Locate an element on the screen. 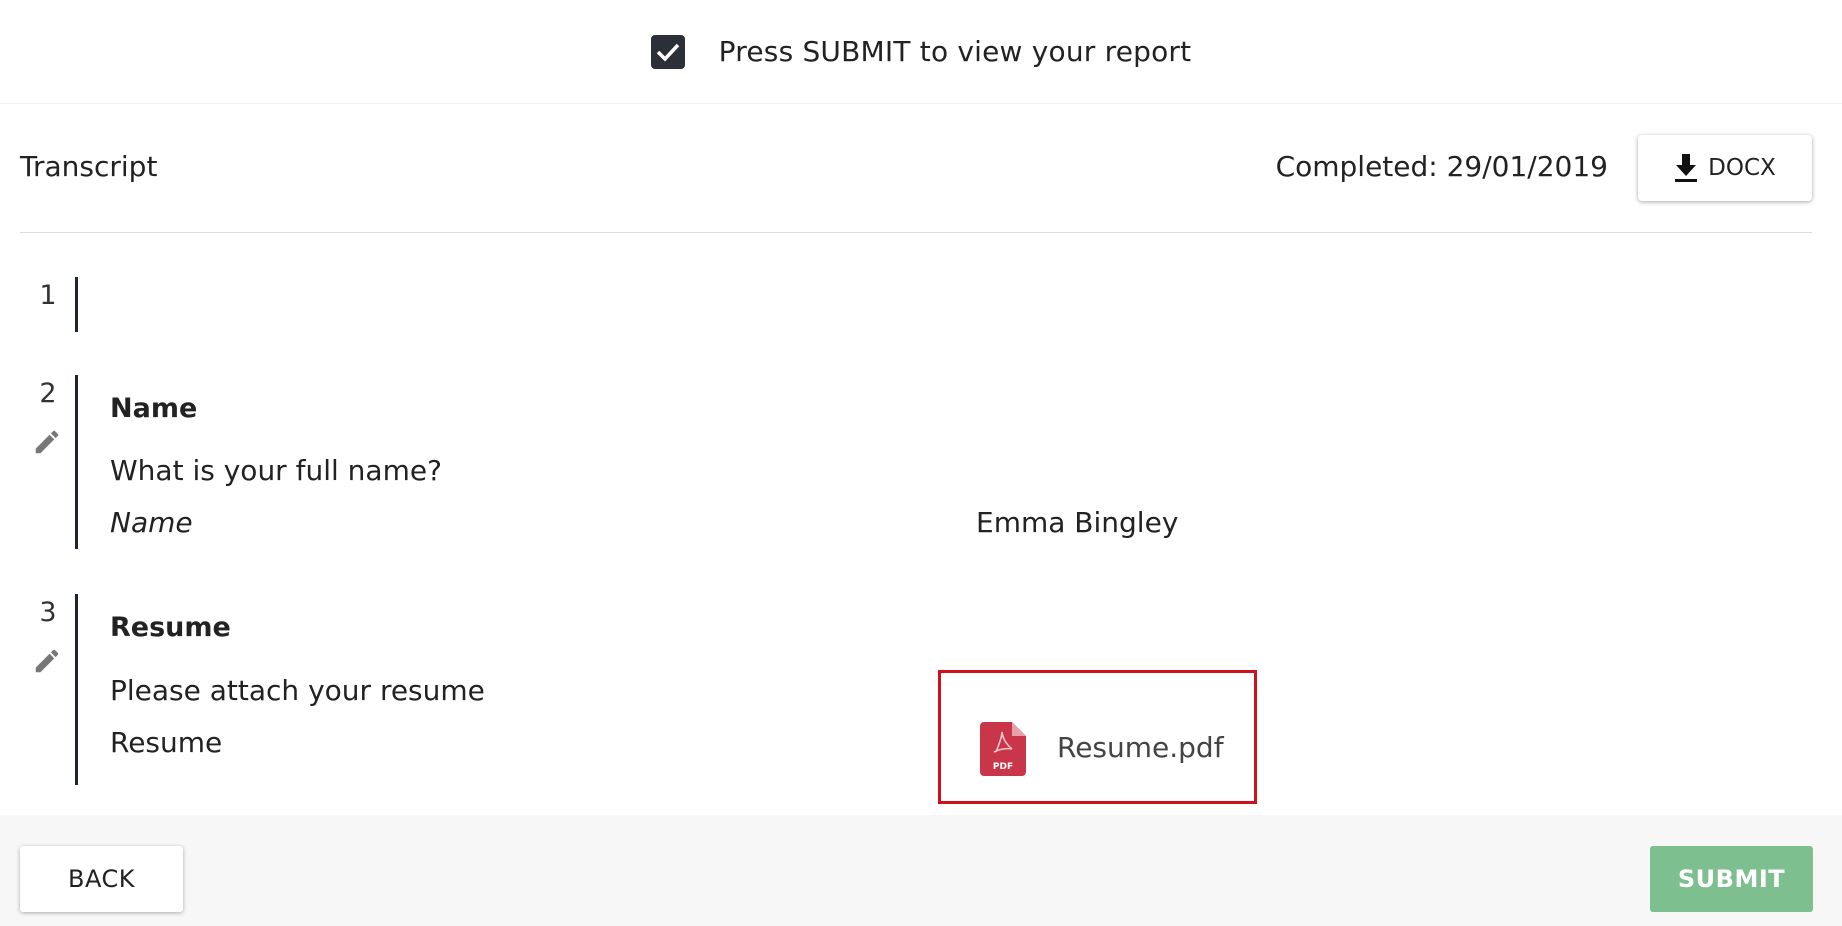  footer-bar: BACK SUBMIT is located at coordinates (921, 870).